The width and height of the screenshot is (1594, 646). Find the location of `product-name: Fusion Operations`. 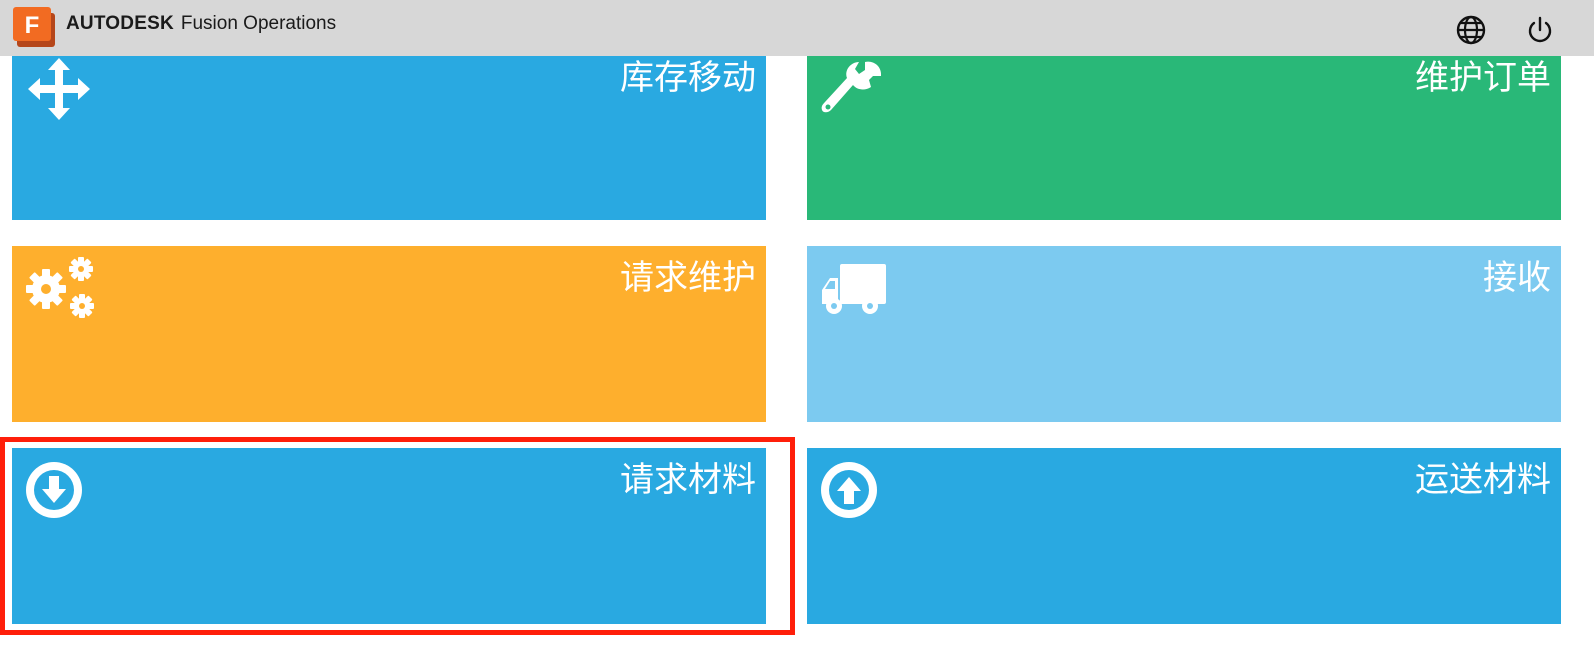

product-name: Fusion Operations is located at coordinates (258, 23).